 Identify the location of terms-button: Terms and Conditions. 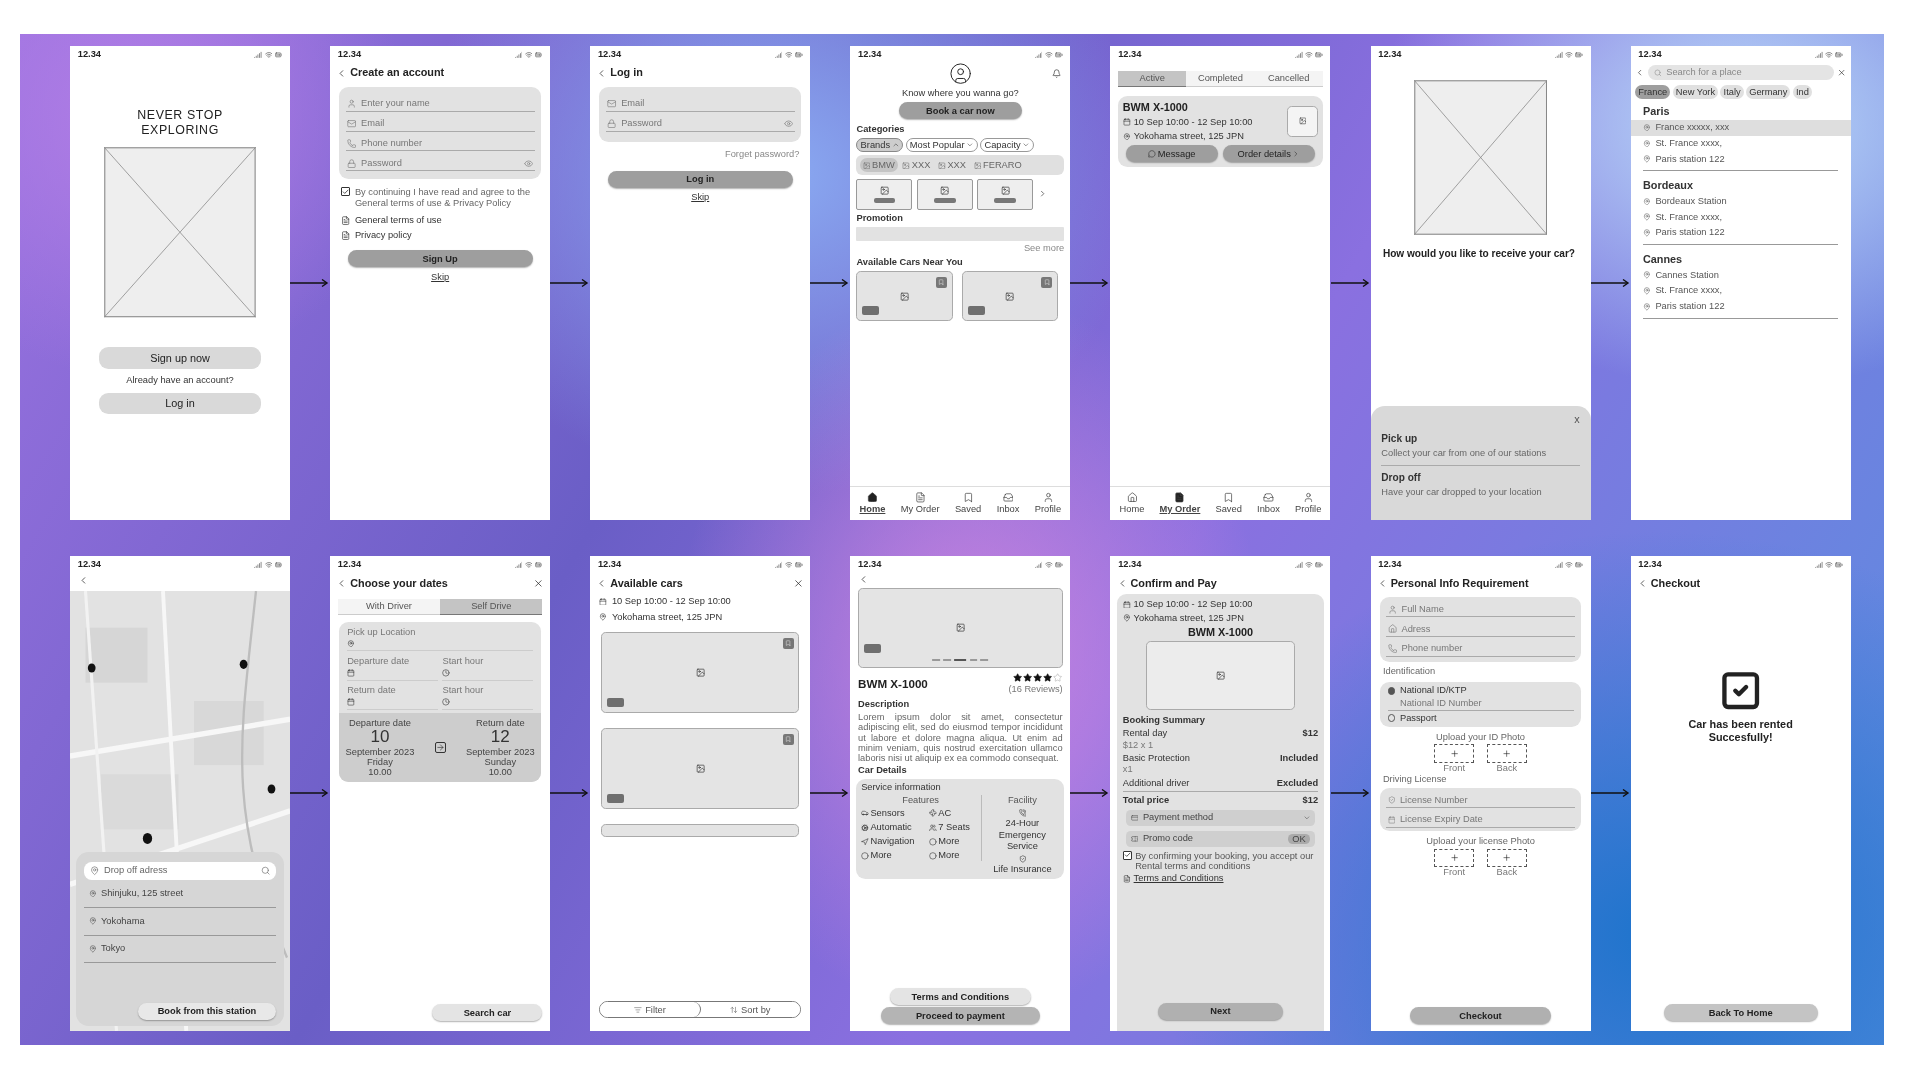
(960, 997).